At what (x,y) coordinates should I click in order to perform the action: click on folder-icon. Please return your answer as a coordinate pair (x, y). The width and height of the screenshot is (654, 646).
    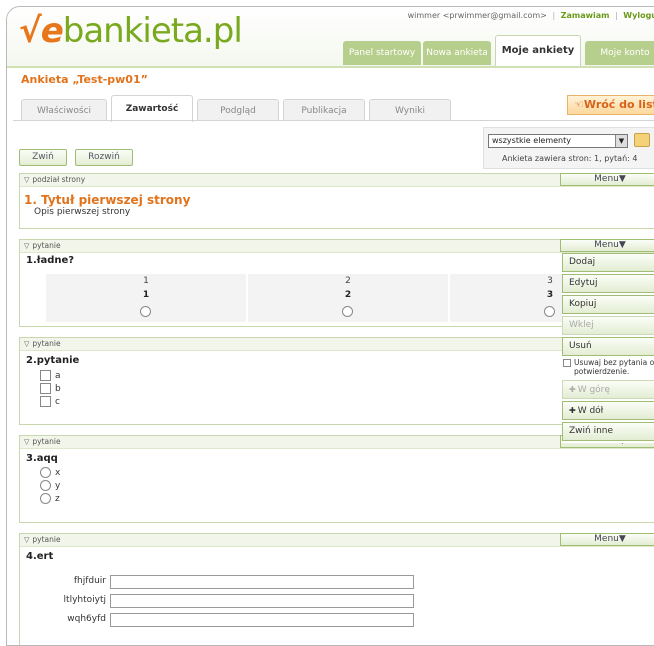
    Looking at the image, I should click on (642, 140).